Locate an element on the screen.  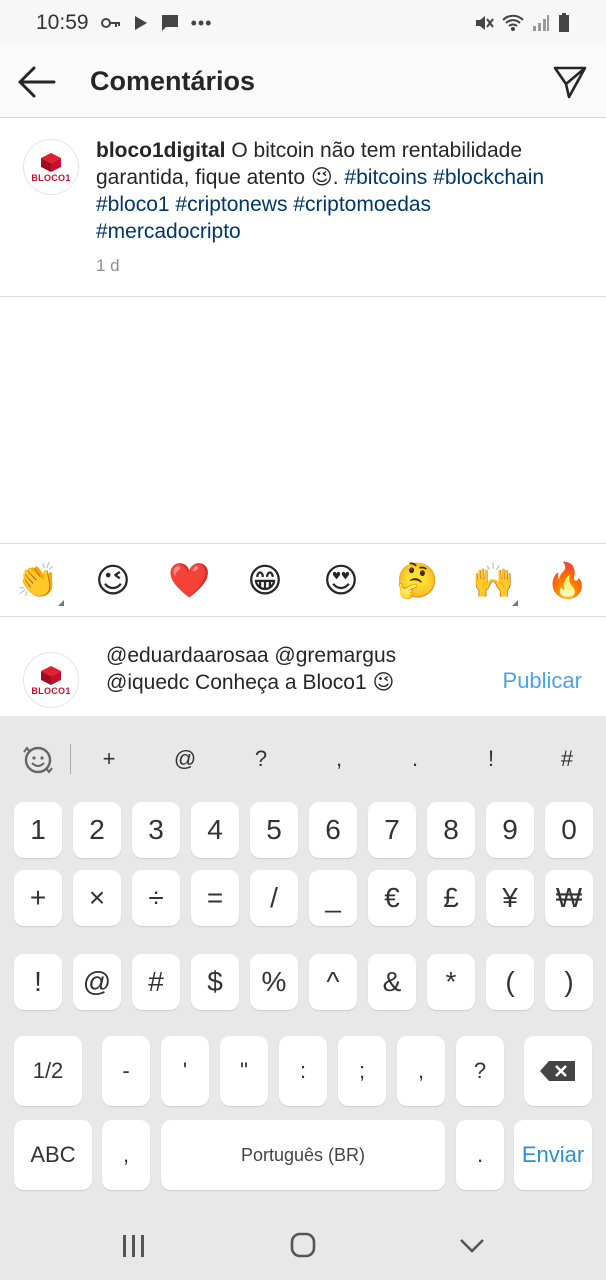
keyboard-symbol-row: + @ ? , . ! # is located at coordinates (303, 754).